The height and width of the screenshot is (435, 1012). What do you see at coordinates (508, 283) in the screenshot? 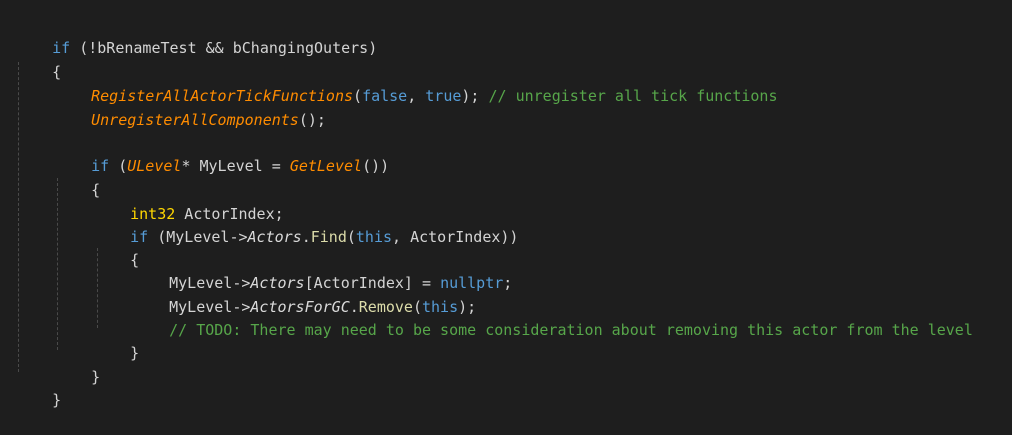
I see `code-text: ;` at bounding box center [508, 283].